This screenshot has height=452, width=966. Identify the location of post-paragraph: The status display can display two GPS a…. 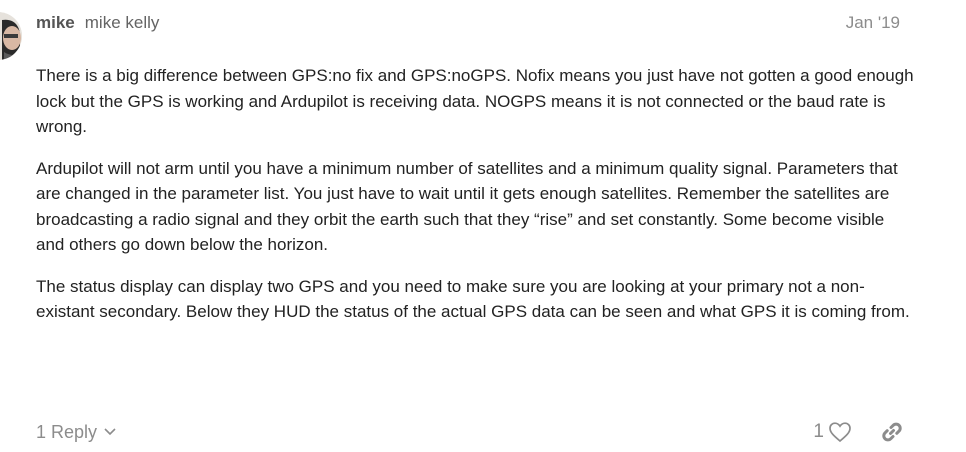
(473, 299).